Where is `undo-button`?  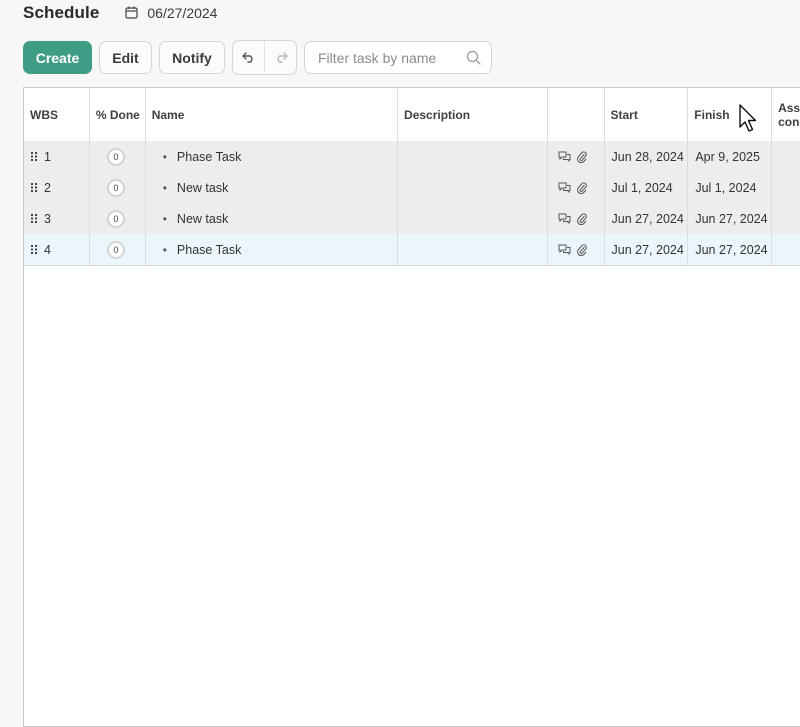
undo-button is located at coordinates (248, 56).